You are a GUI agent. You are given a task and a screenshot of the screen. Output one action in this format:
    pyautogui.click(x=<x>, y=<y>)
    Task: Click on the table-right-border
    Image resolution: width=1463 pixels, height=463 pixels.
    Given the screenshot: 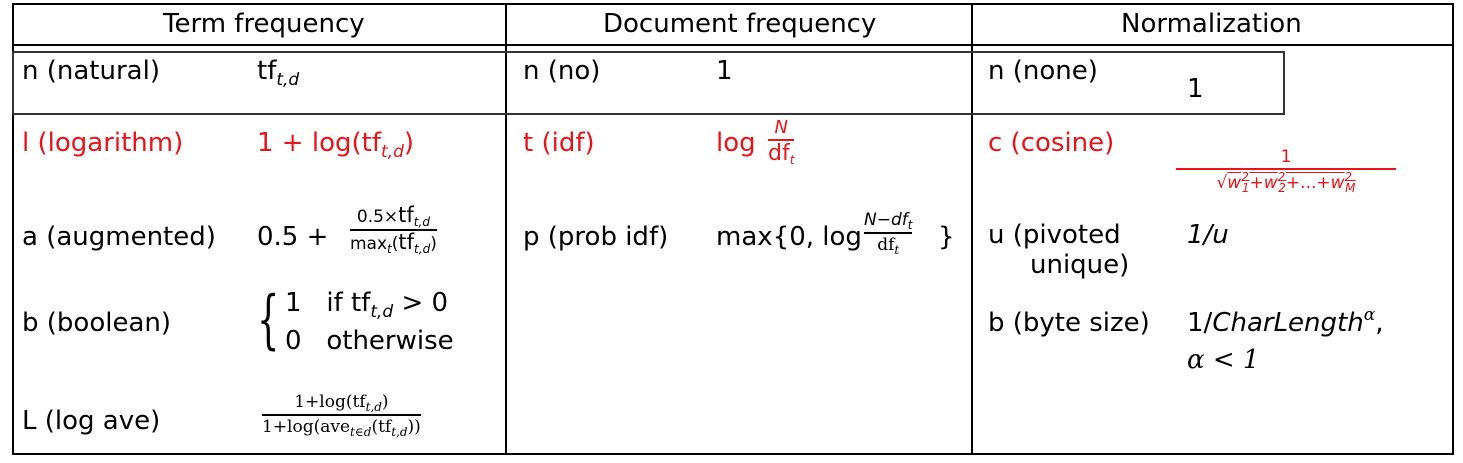 What is the action you would take?
    pyautogui.click(x=1453, y=229)
    